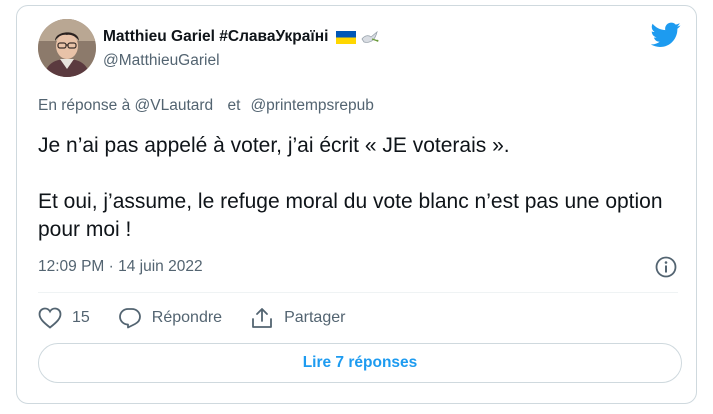 The height and width of the screenshot is (414, 713). I want to click on avatar-image, so click(67, 48).